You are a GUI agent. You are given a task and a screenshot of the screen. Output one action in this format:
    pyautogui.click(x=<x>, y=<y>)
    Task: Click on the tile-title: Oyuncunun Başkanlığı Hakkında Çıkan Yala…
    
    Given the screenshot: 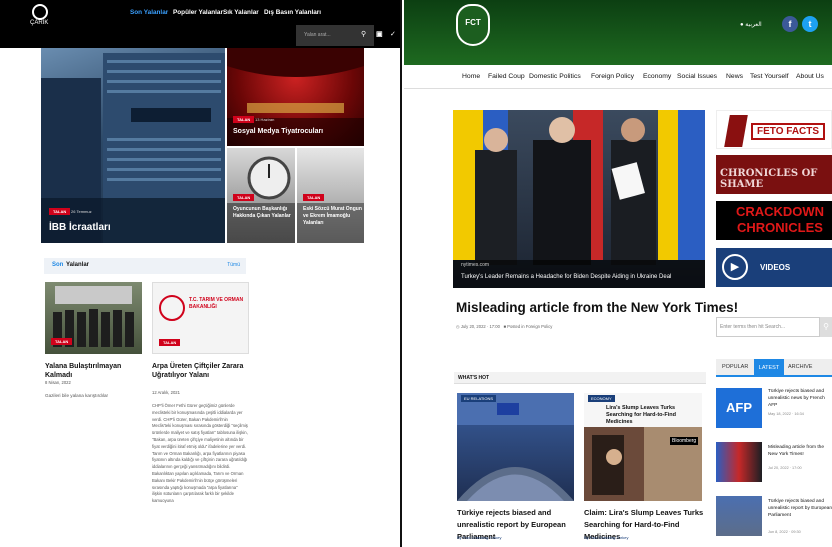 What is the action you would take?
    pyautogui.click(x=262, y=212)
    